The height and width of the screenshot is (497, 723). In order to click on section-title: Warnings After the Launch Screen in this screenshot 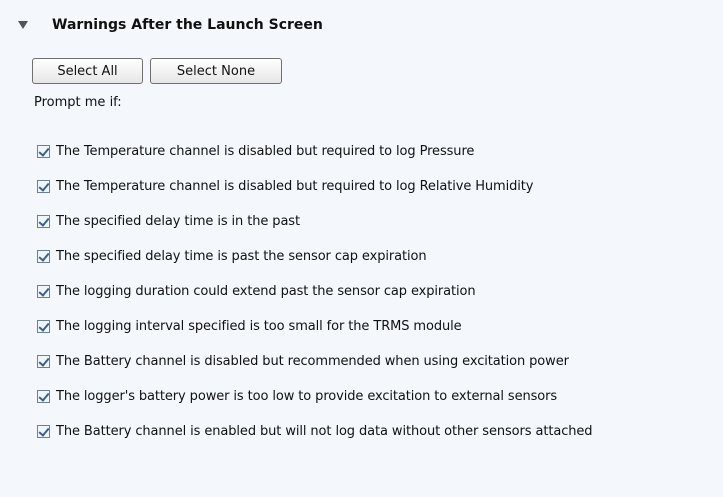, I will do `click(187, 25)`.